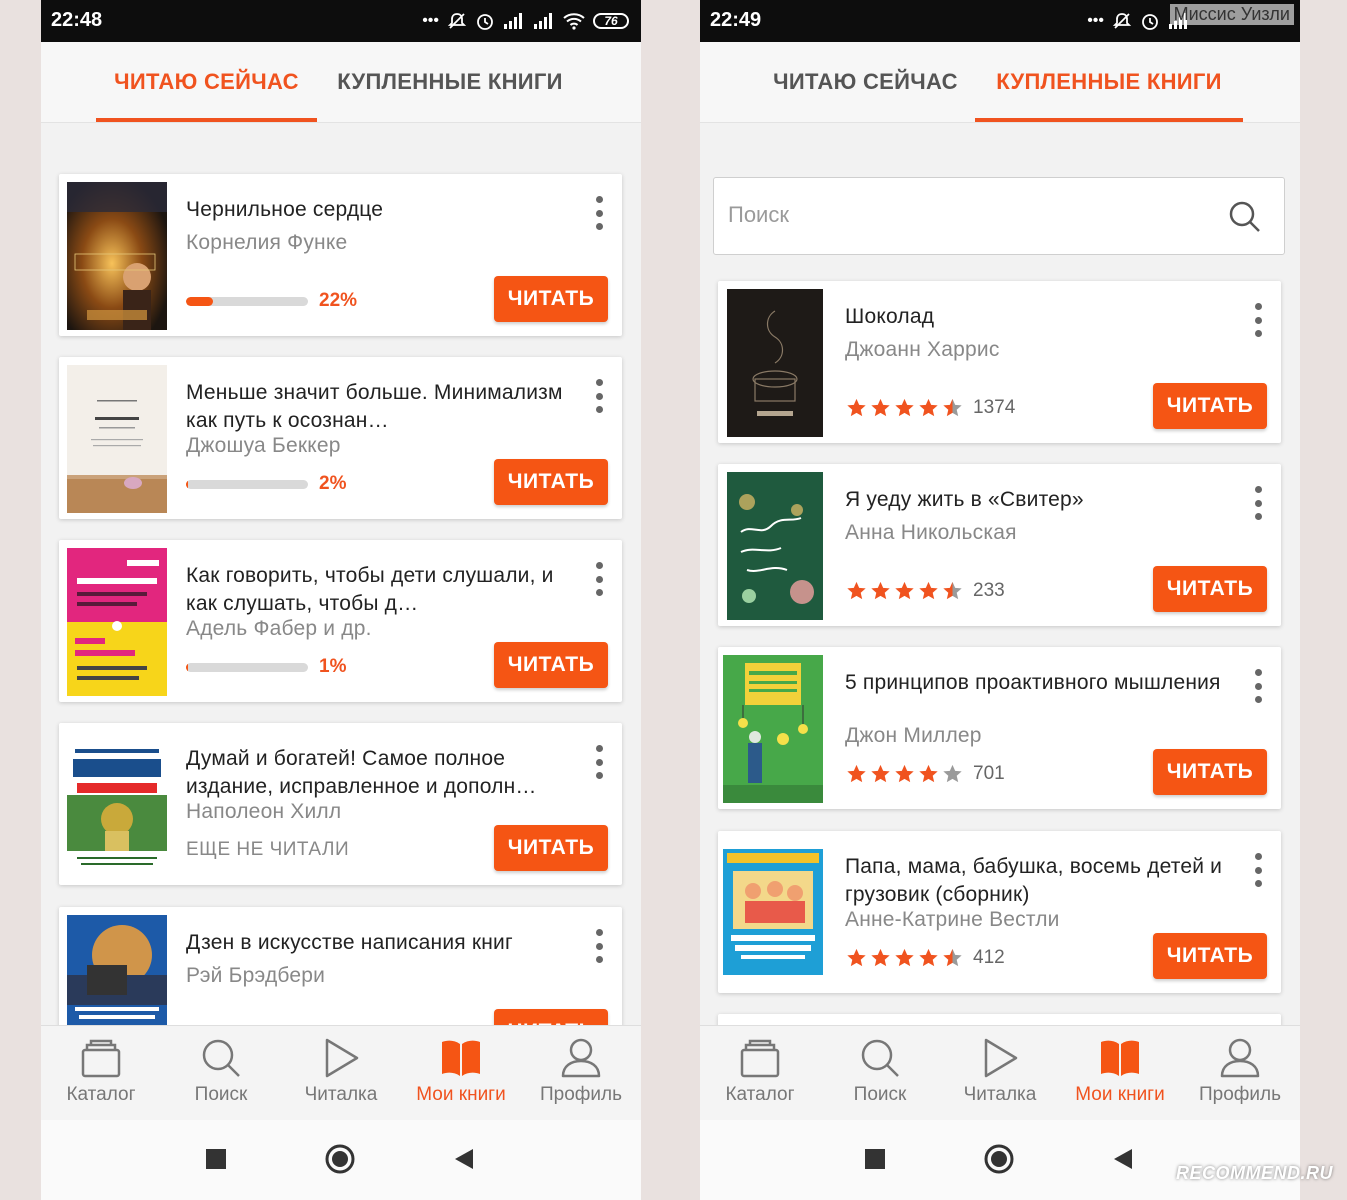 The image size is (1347, 1200). Describe the element at coordinates (101, 1094) in the screenshot. I see `nav-label: Каталог` at that location.